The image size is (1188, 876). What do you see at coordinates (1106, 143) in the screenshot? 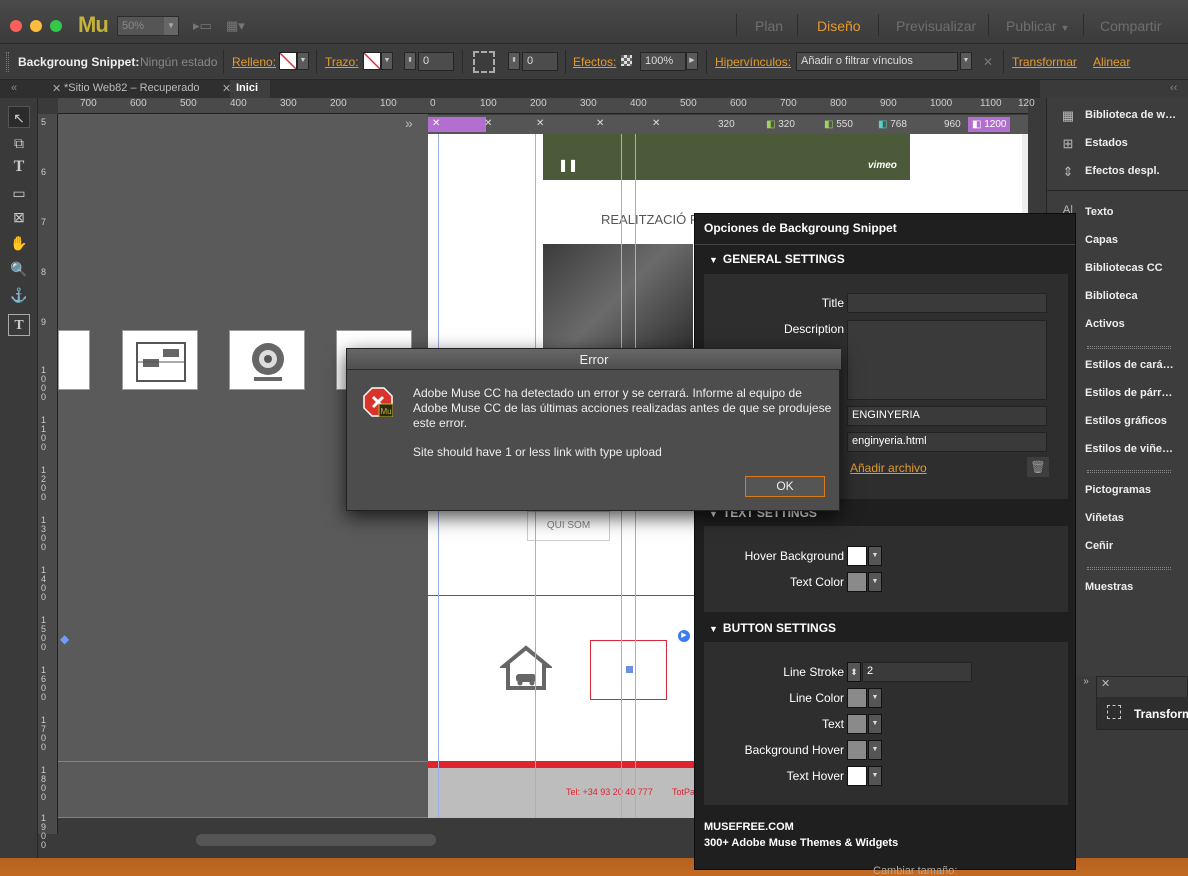
I see `dock-item: Estados` at bounding box center [1106, 143].